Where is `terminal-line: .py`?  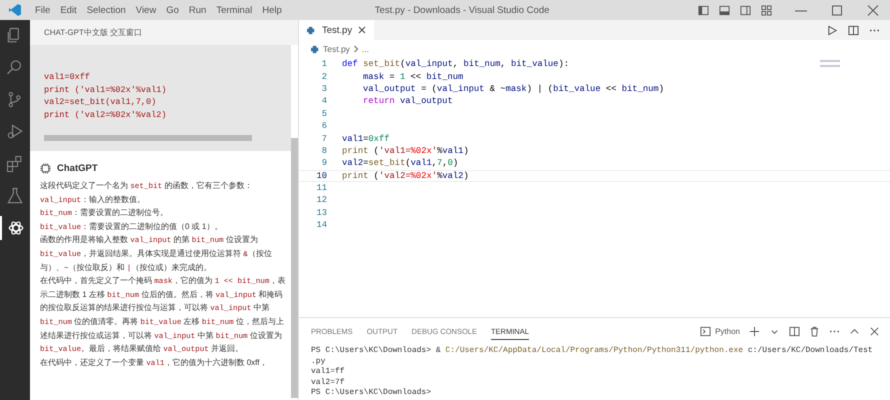
terminal-line: .py is located at coordinates (318, 361).